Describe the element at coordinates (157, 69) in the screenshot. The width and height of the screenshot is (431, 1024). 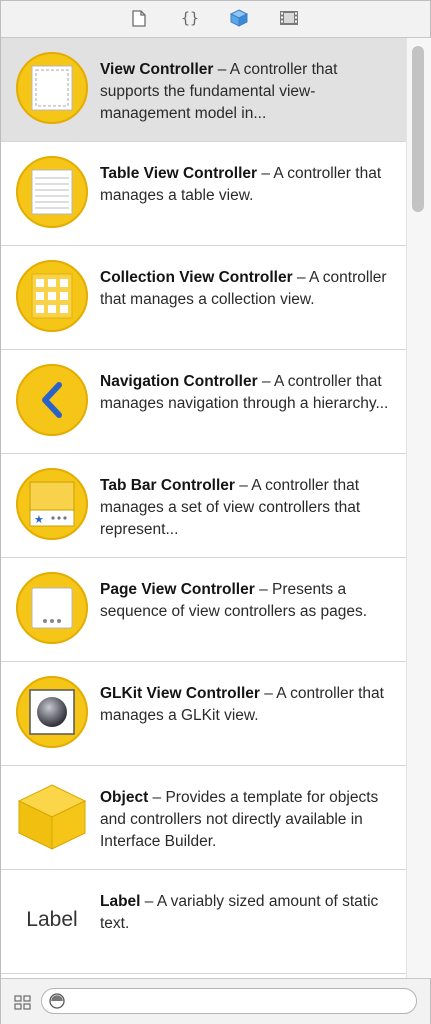
I see `library-item-title: View Controller` at that location.